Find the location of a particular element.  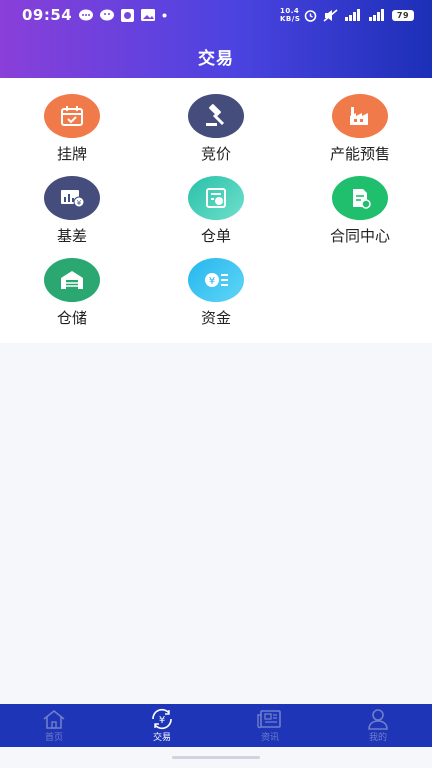

home-icon is located at coordinates (54, 719).